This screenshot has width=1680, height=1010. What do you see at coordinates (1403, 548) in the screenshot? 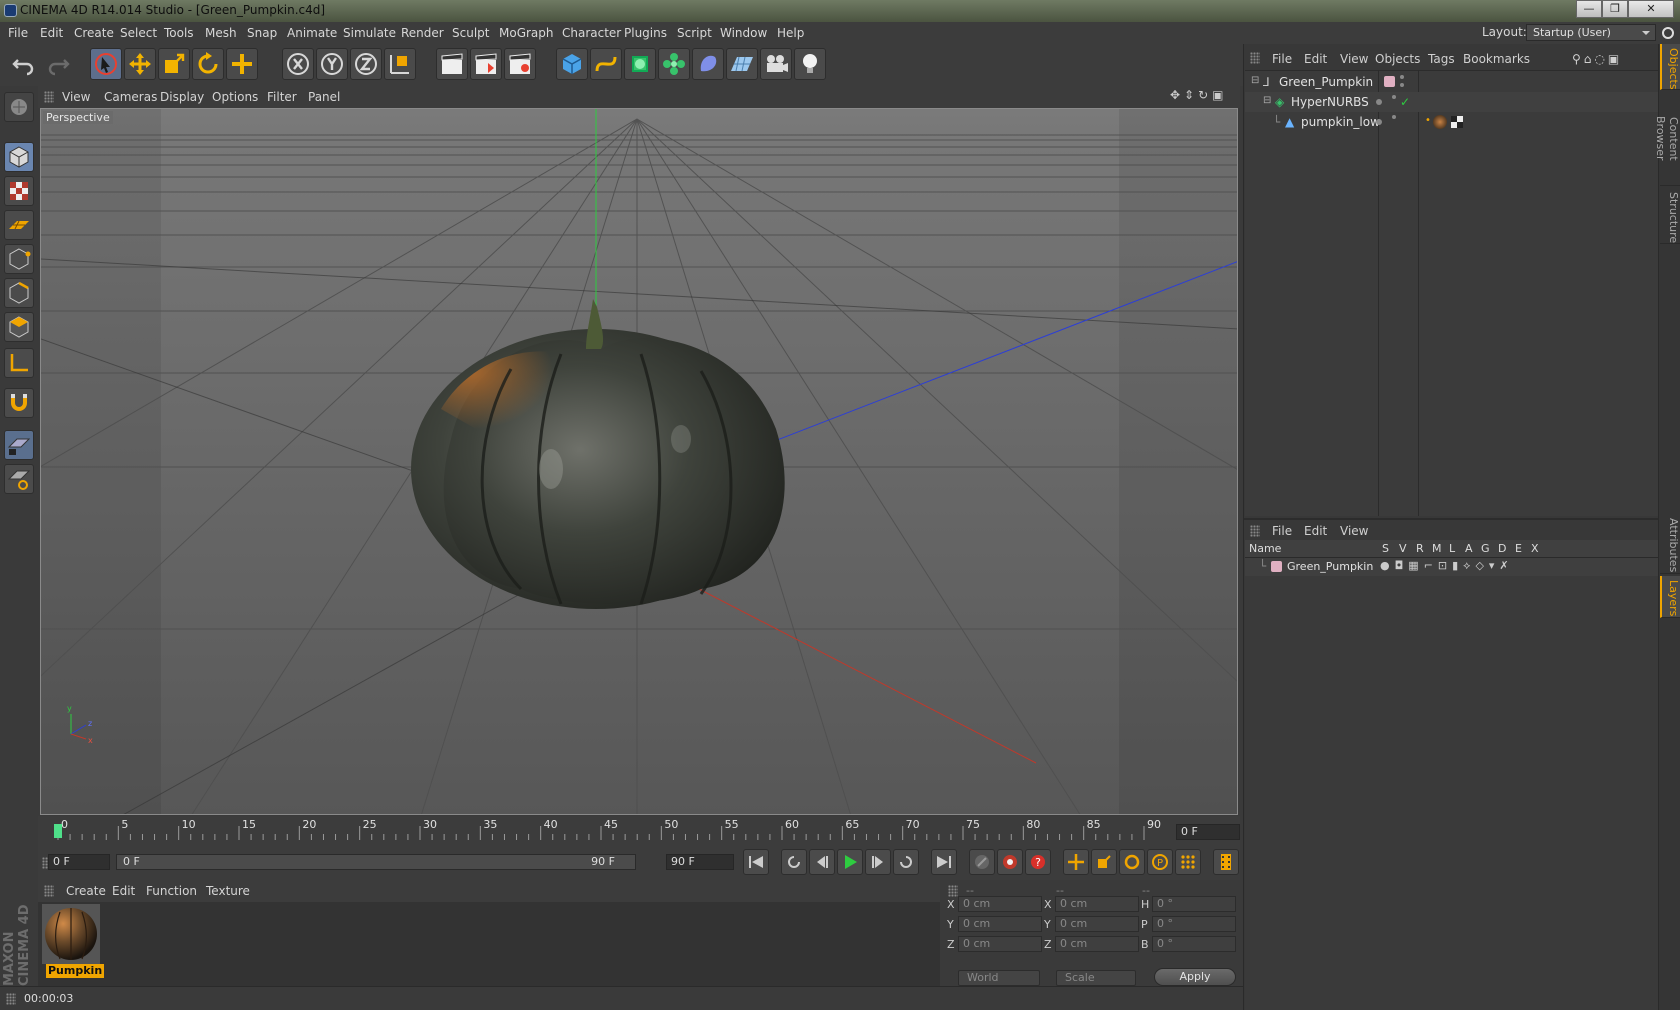
I see `layer-col-view: V` at bounding box center [1403, 548].